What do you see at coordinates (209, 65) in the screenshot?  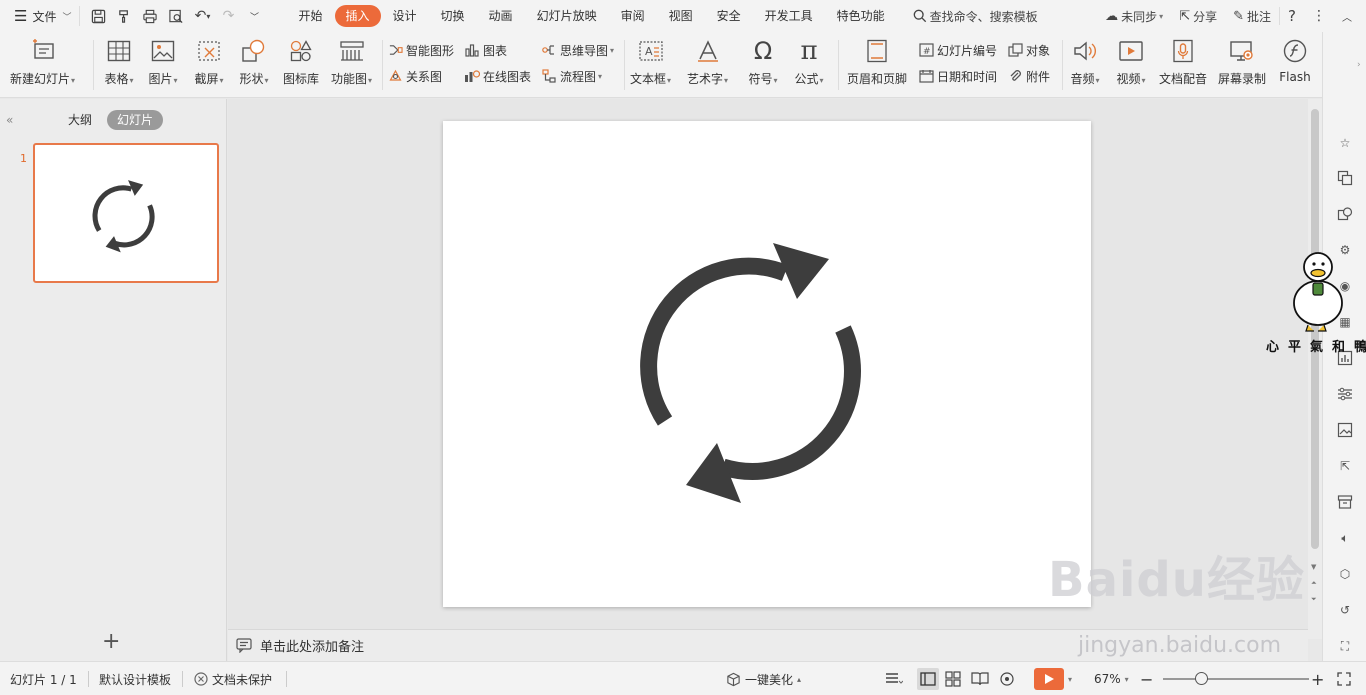 I see `screenshot-button: 截屏▾` at bounding box center [209, 65].